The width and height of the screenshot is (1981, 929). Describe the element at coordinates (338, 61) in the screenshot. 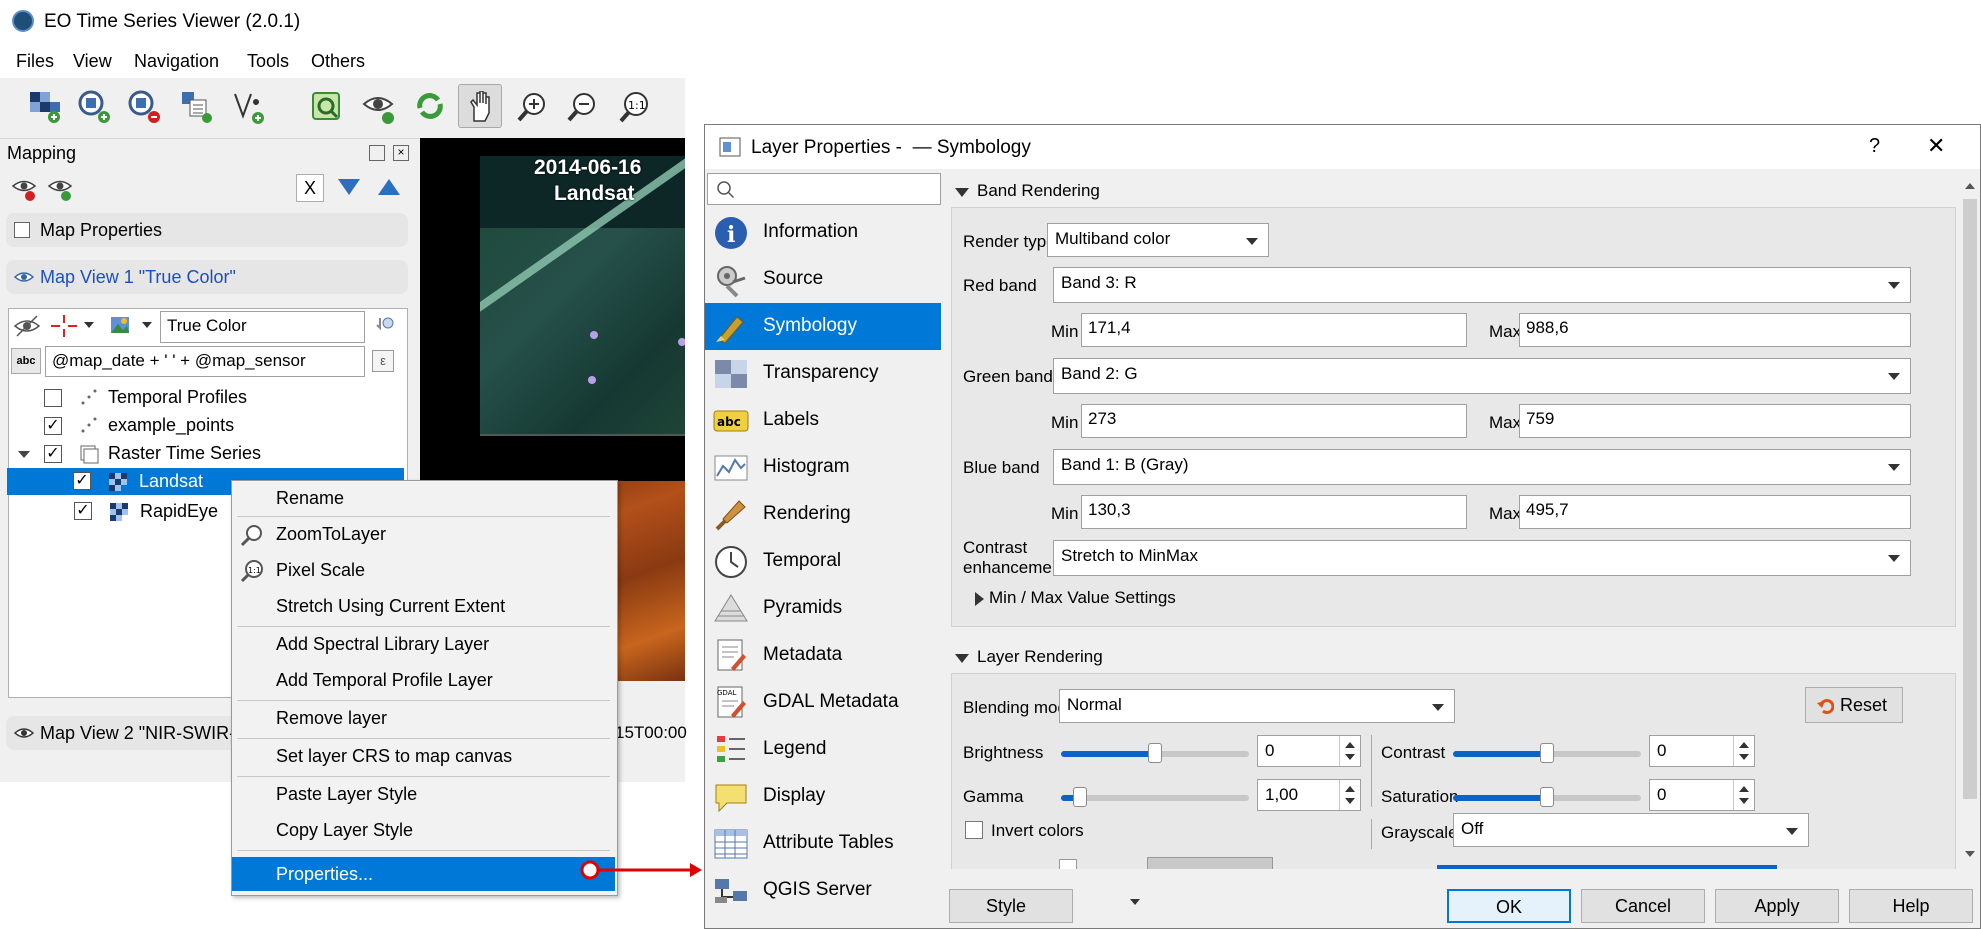

I see `menu-others: Others` at that location.